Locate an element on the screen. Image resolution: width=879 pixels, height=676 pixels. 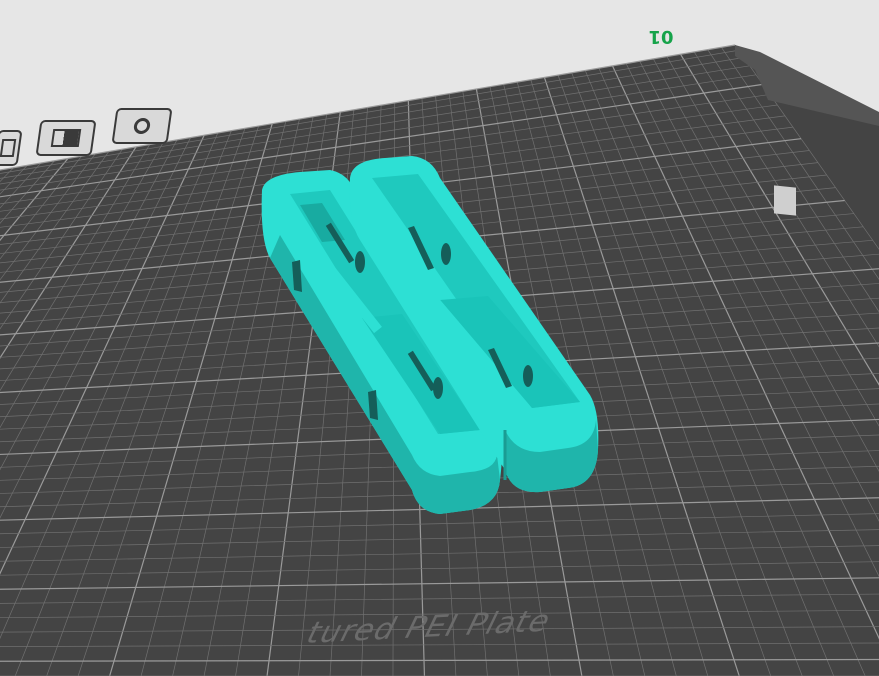
plate-settings-button is located at coordinates (142, 126).